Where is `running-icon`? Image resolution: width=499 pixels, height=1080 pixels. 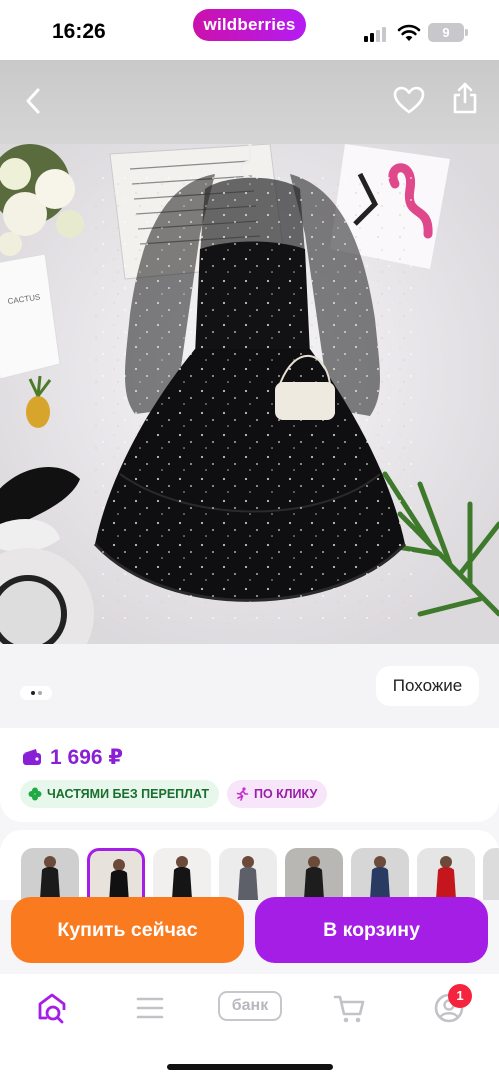 running-icon is located at coordinates (242, 794).